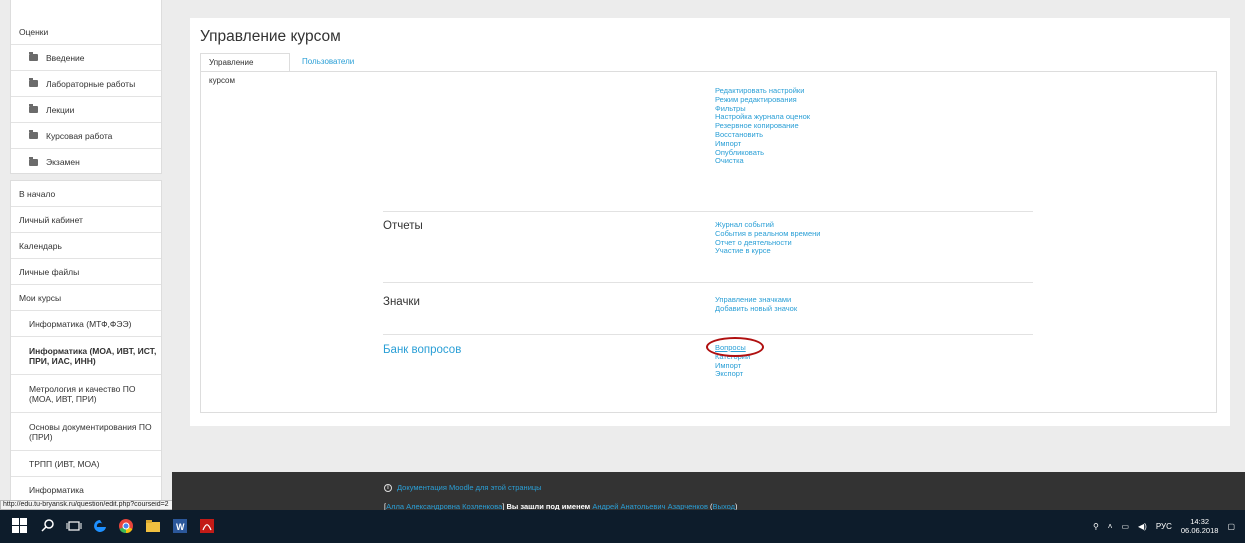  What do you see at coordinates (65, 57) in the screenshot?
I see `sidebar-item-label: Введение` at bounding box center [65, 57].